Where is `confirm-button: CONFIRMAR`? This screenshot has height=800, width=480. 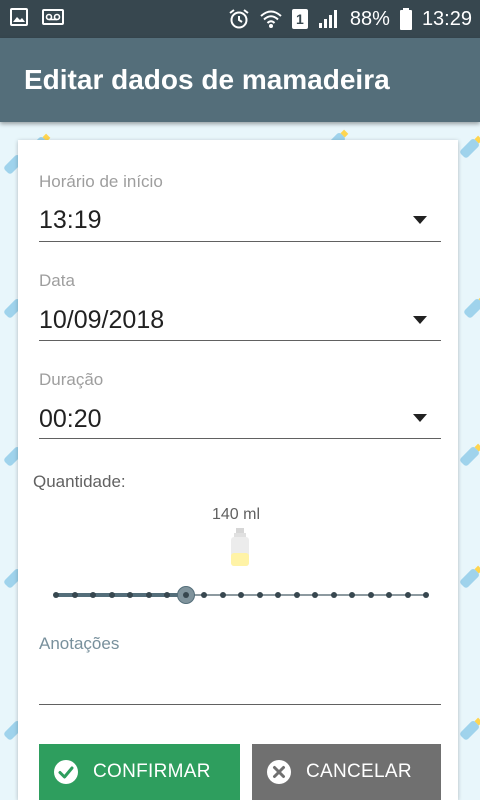 confirm-button: CONFIRMAR is located at coordinates (139, 772).